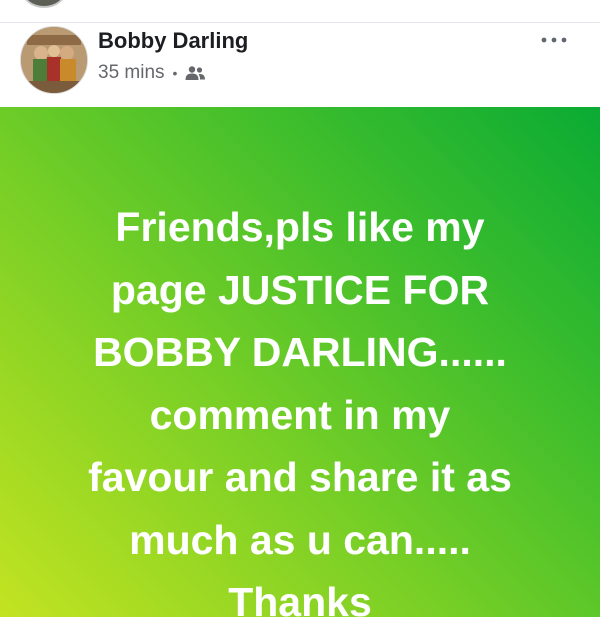  Describe the element at coordinates (131, 73) in the screenshot. I see `post-time: 35 mins` at that location.